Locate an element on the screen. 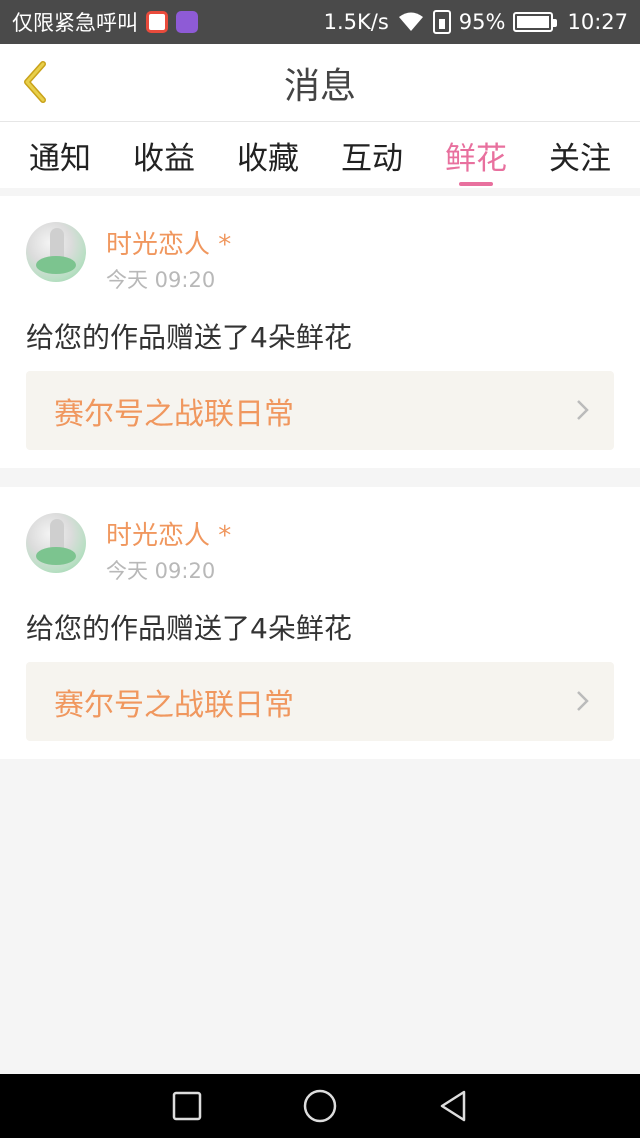 The image size is (640, 1138). tab-interactions: 互动 is located at coordinates (372, 155).